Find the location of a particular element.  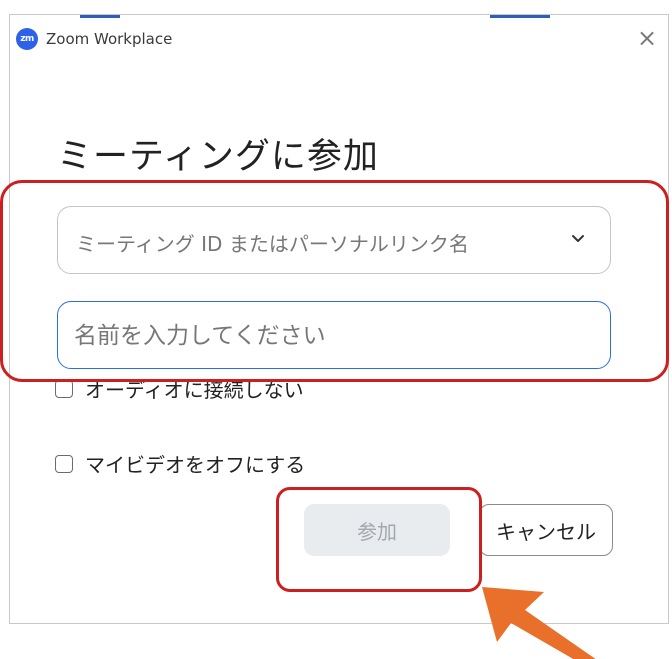

video-off-label: マイビデオをオフにする is located at coordinates (195, 465).